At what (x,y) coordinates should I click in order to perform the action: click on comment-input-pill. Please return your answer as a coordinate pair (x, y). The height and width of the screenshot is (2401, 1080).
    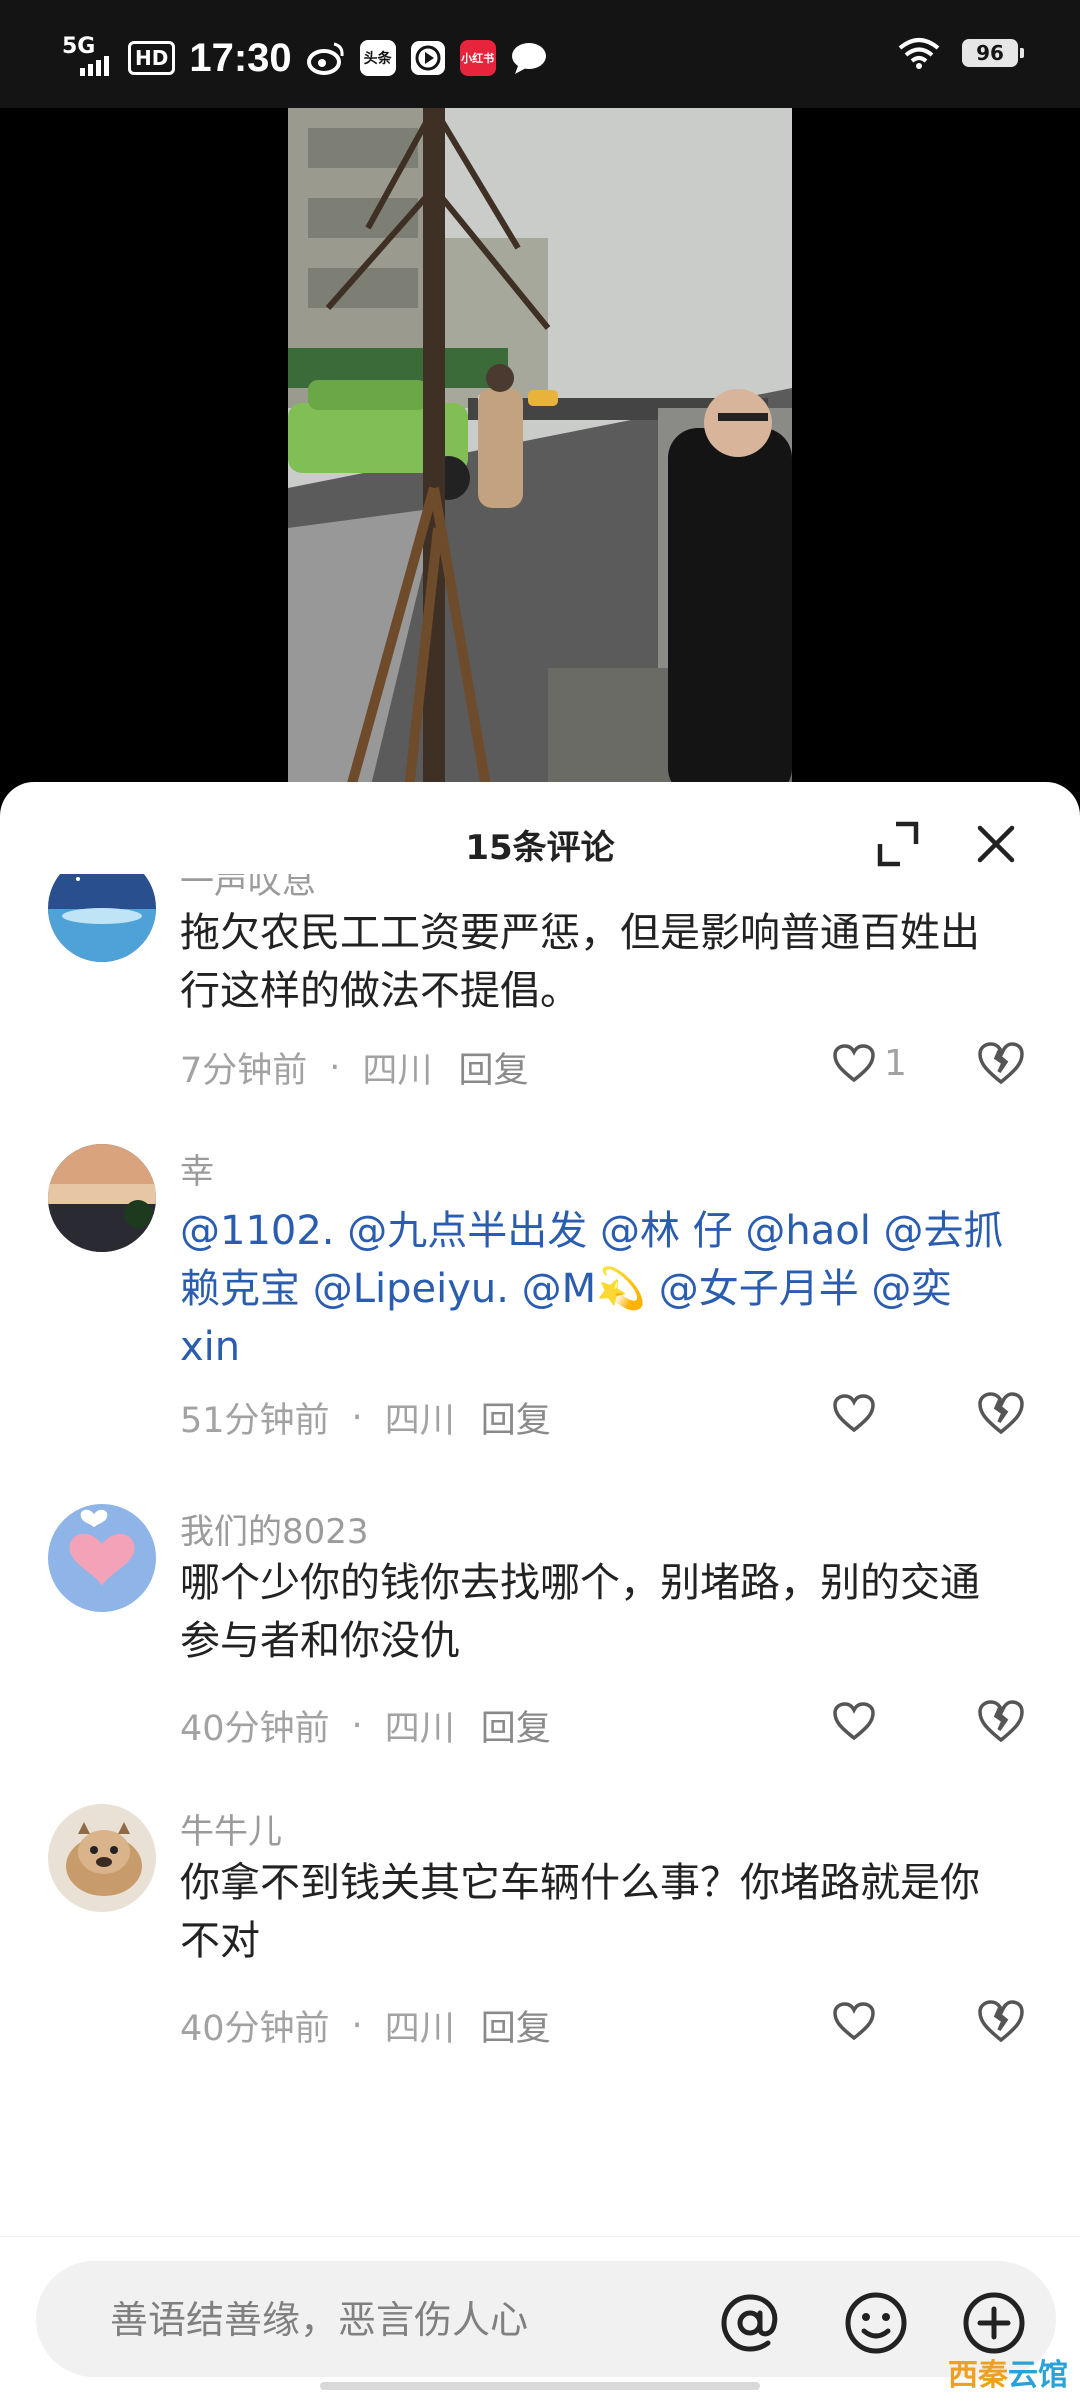
    Looking at the image, I should click on (546, 2319).